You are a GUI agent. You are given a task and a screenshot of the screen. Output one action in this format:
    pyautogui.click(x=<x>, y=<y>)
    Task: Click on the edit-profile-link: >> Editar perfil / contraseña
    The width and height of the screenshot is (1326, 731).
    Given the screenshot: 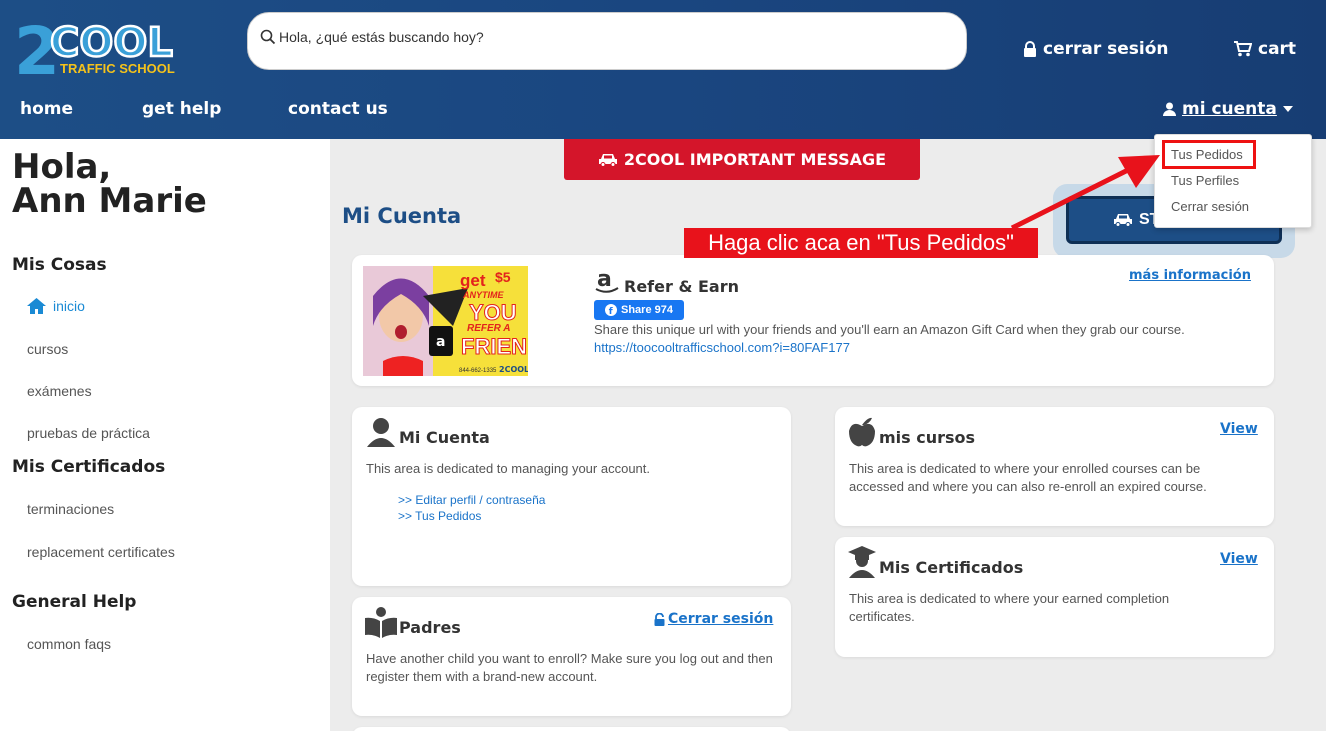 What is the action you would take?
    pyautogui.click(x=471, y=500)
    